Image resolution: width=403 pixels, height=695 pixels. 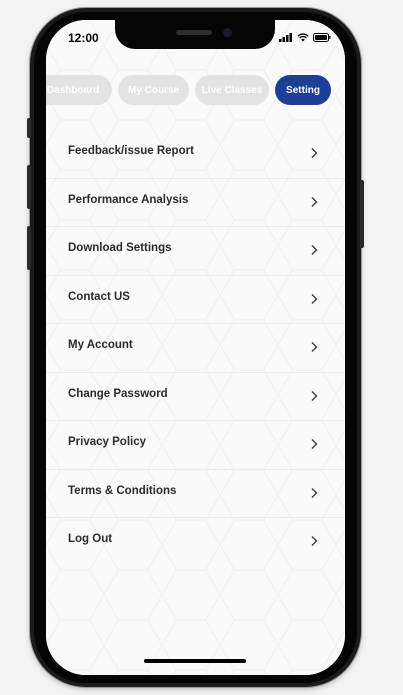 I want to click on menu-item-feedback: Feedback/issue Report, so click(x=195, y=154).